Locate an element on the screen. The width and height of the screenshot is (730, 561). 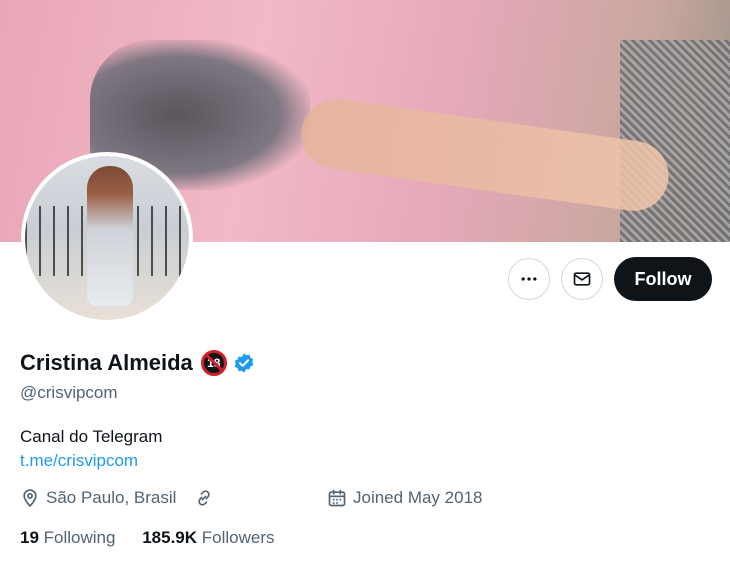
envelope-icon is located at coordinates (582, 279).